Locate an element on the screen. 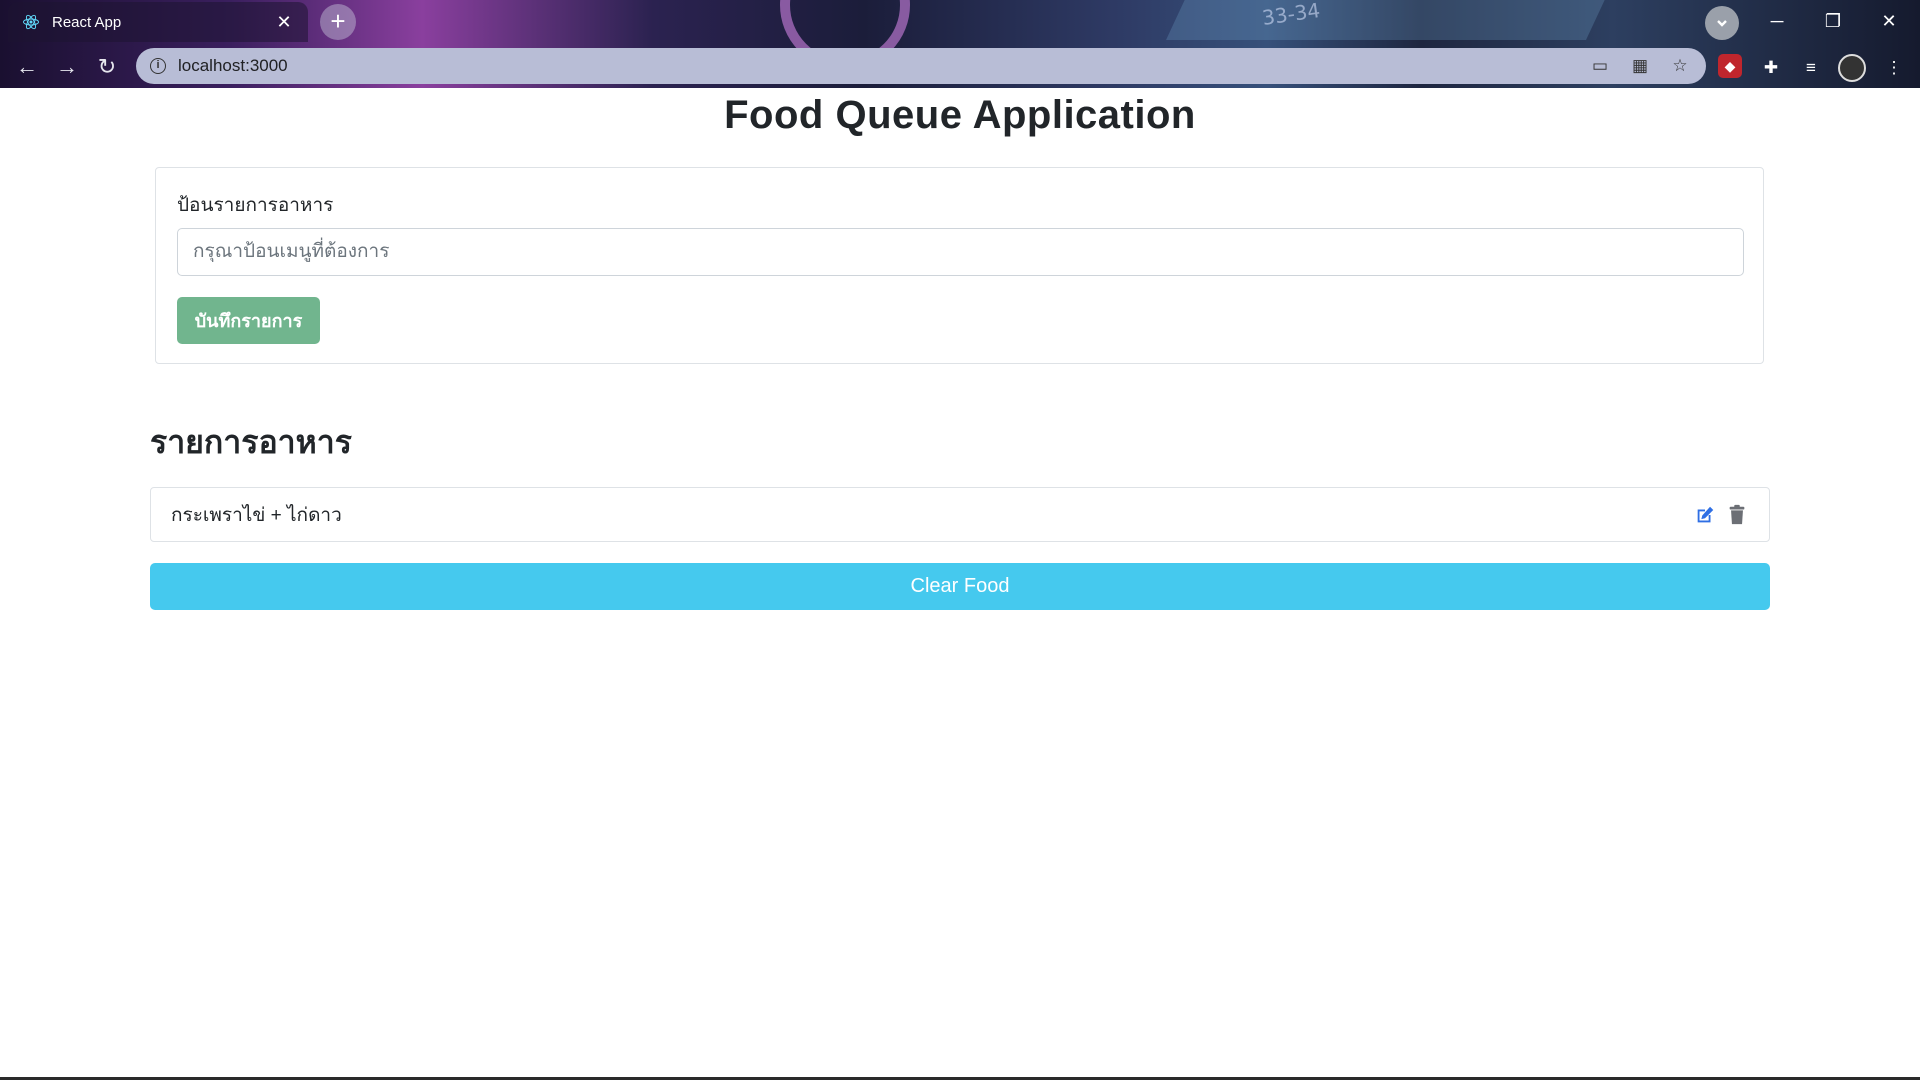  close-window-button: ✕ is located at coordinates (1889, 21).